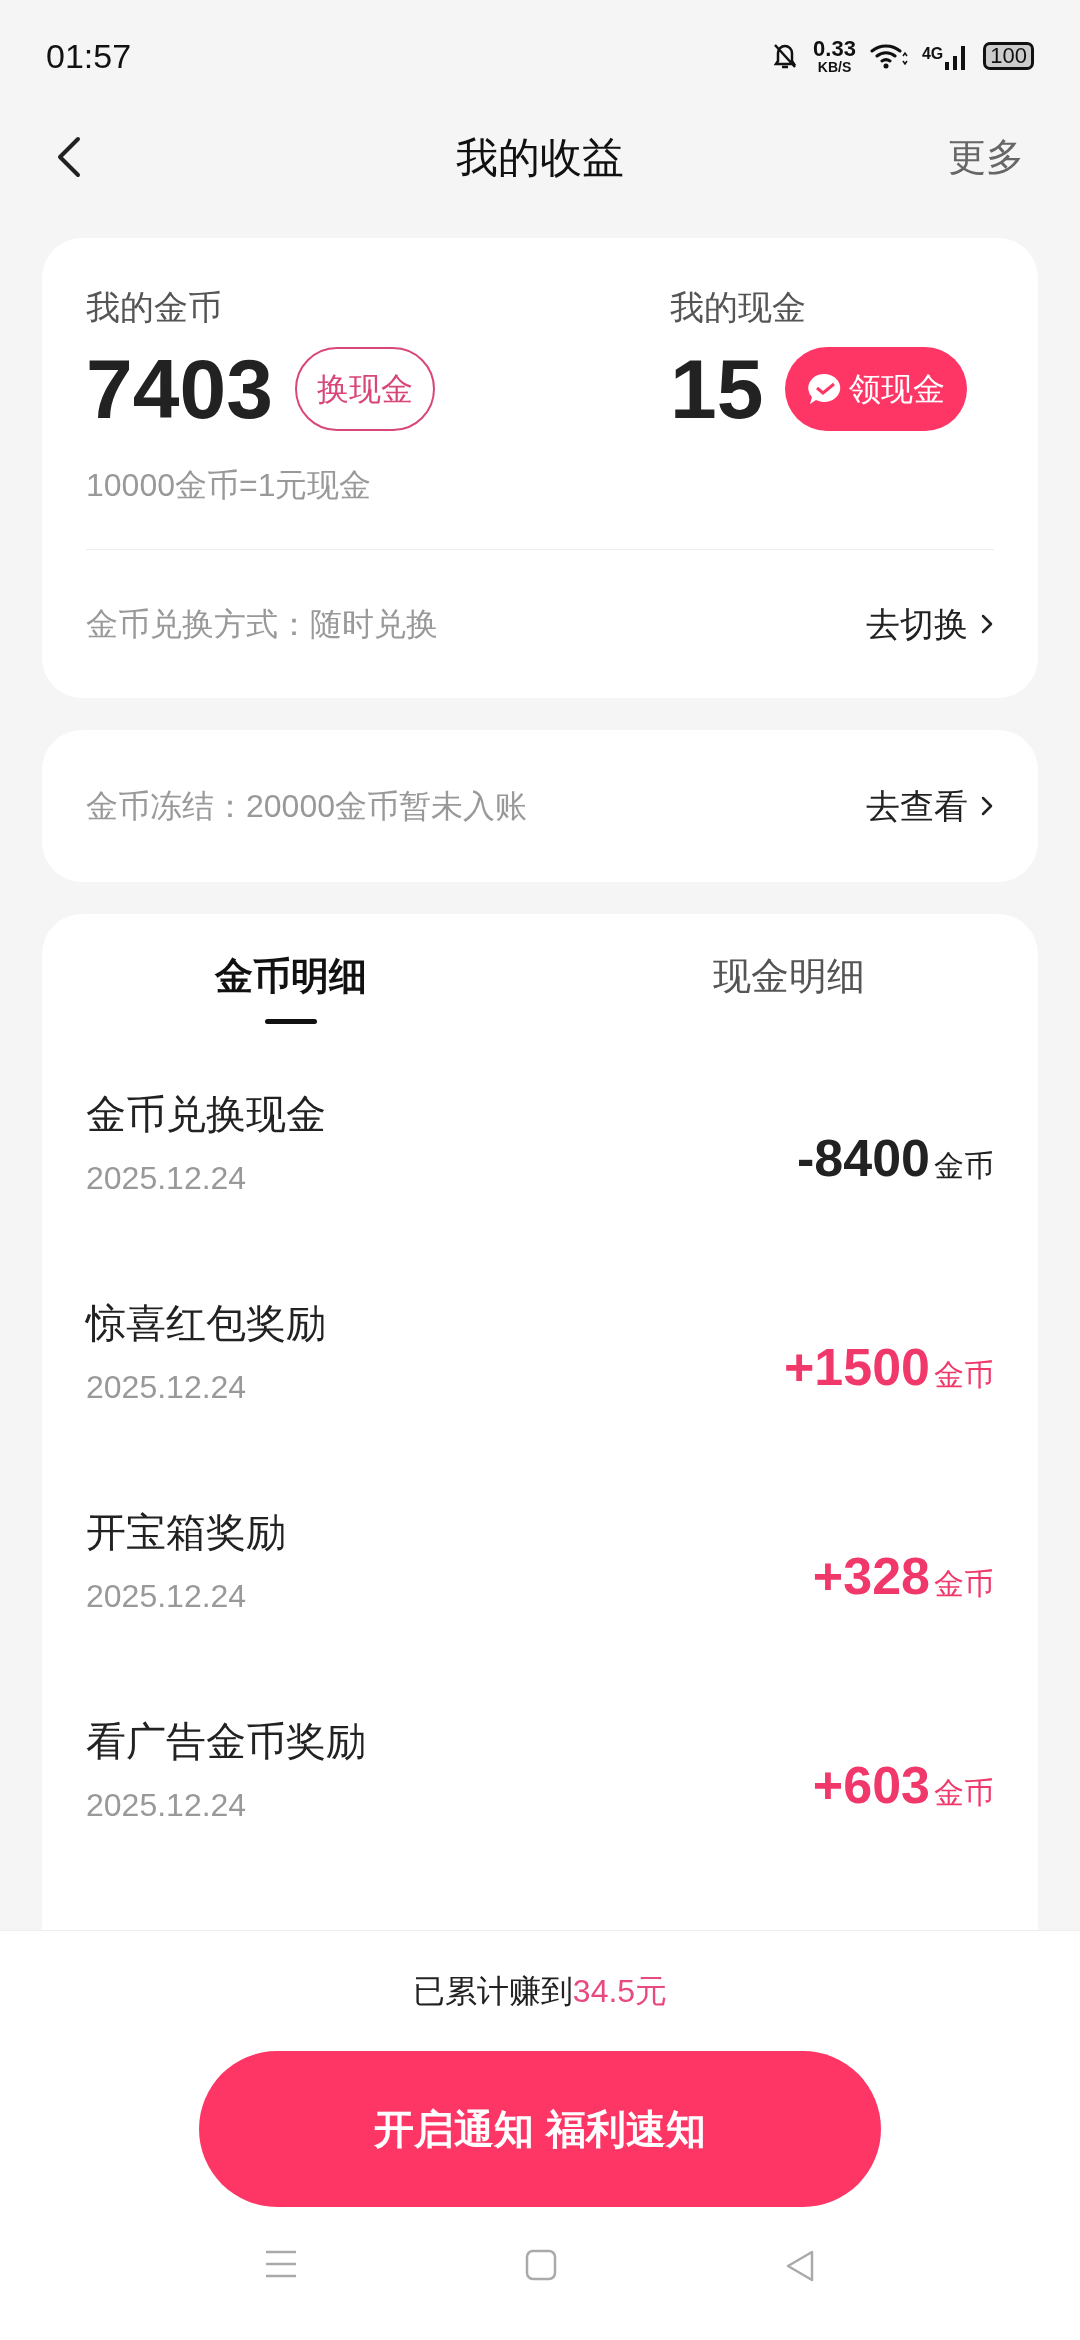  What do you see at coordinates (903, 1576) in the screenshot?
I see `record-amount: +328金币` at bounding box center [903, 1576].